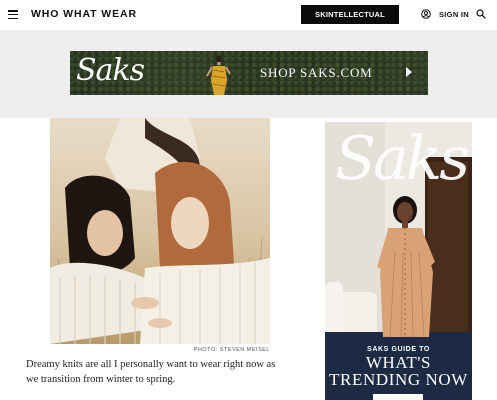 This screenshot has width=497, height=400. I want to click on hamburger-menu-icon, so click(13, 15).